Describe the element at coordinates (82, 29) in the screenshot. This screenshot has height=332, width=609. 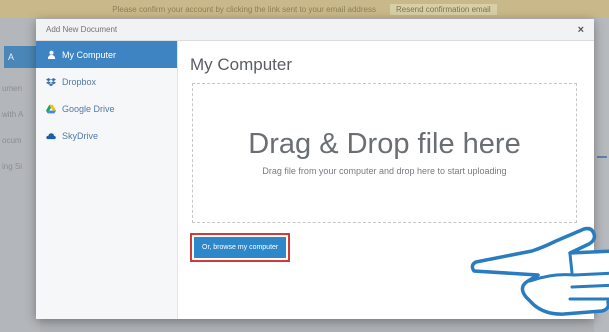
I see `modal-title: Add New Document` at that location.